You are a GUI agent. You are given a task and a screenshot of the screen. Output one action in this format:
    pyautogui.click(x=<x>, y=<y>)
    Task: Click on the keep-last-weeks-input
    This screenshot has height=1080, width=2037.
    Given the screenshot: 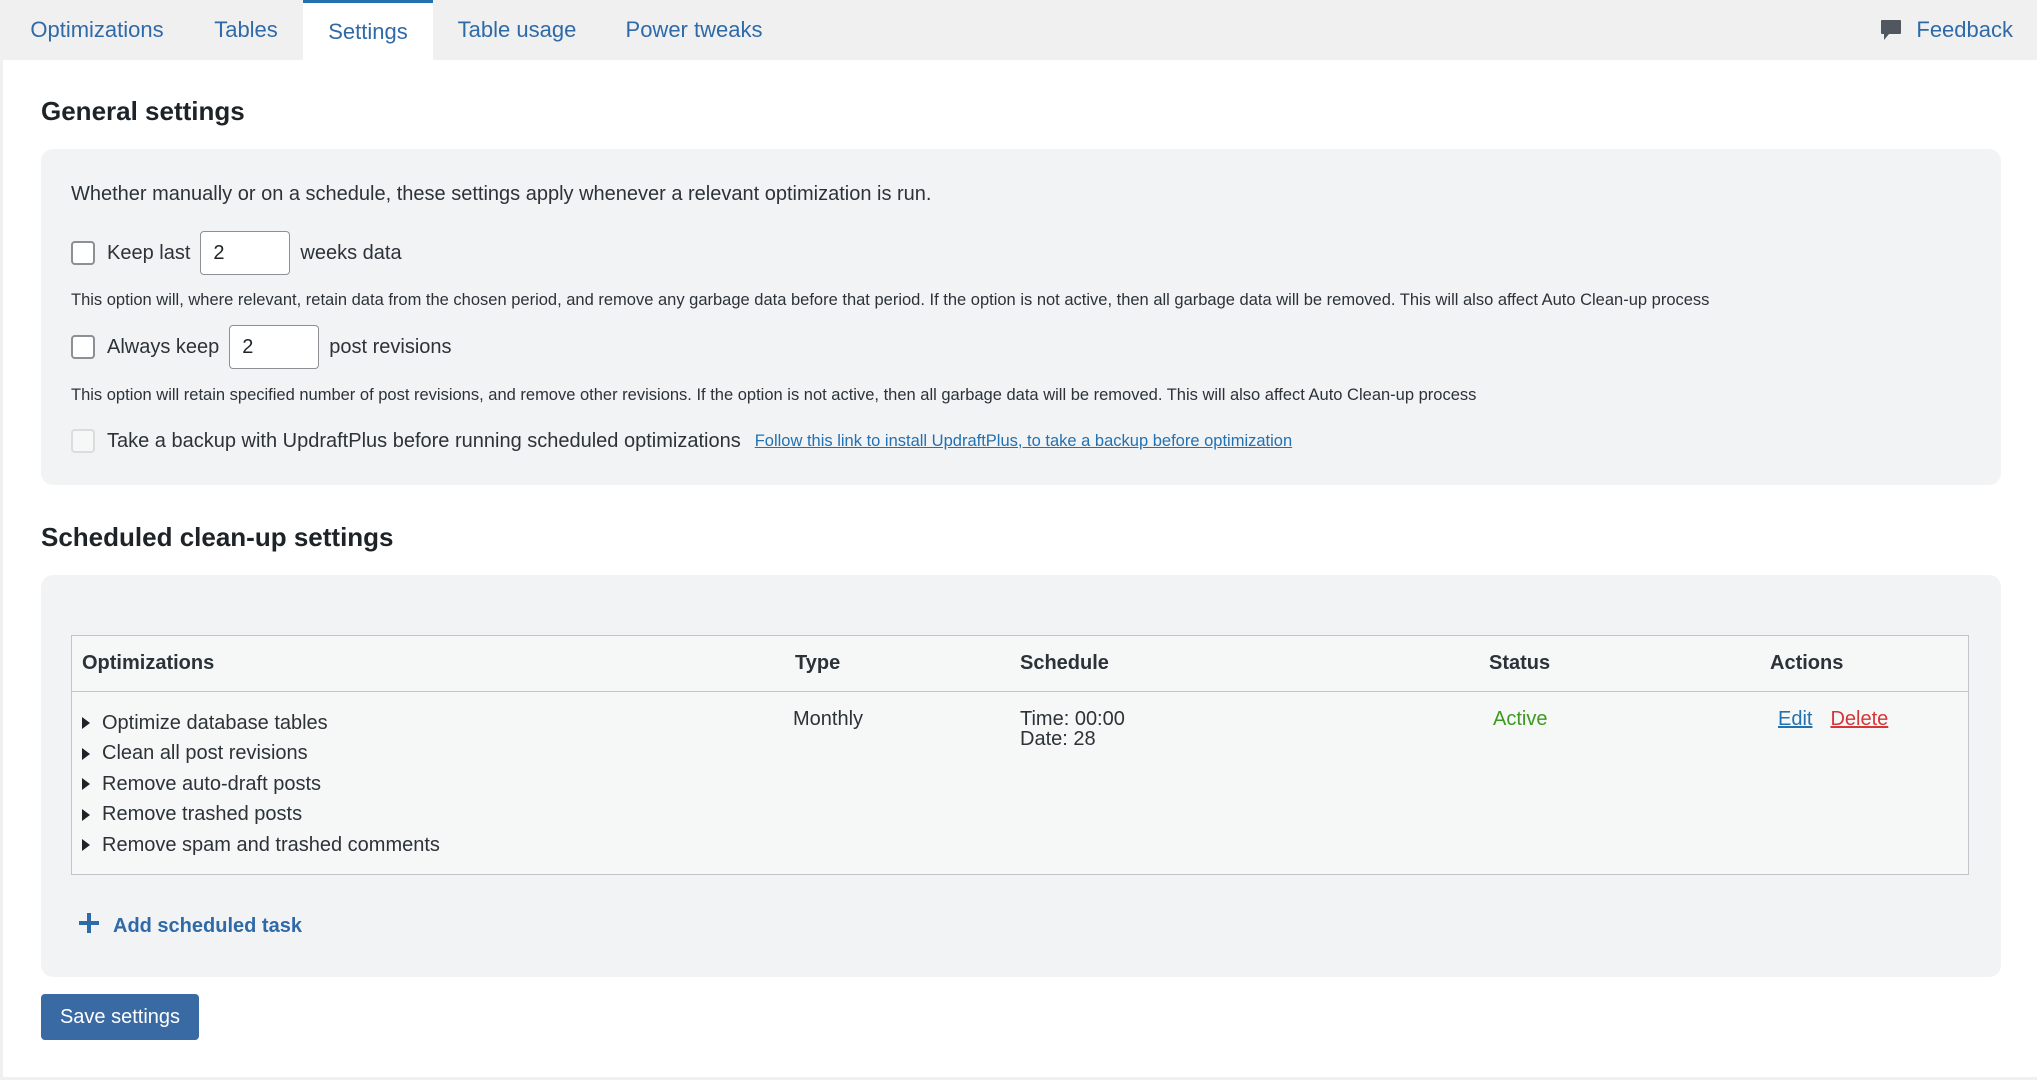 What is the action you would take?
    pyautogui.click(x=245, y=253)
    